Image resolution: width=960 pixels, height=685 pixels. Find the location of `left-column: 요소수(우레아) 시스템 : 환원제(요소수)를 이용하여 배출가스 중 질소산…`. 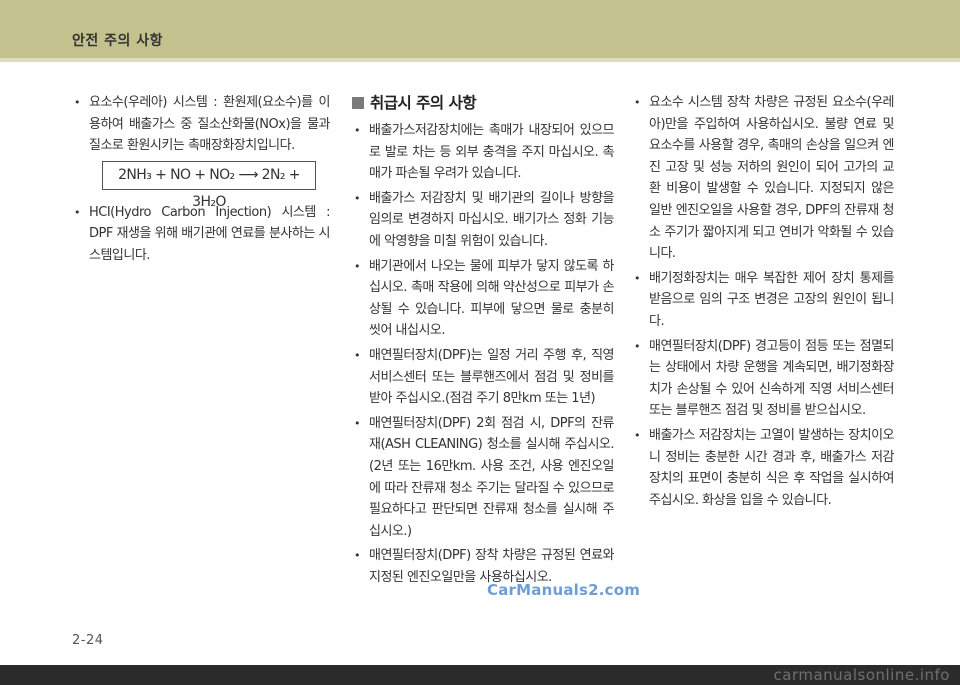

left-column: 요소수(우레아) 시스템 : 환원제(요소수)를 이용하여 배출가스 중 질소산… is located at coordinates (201, 181).